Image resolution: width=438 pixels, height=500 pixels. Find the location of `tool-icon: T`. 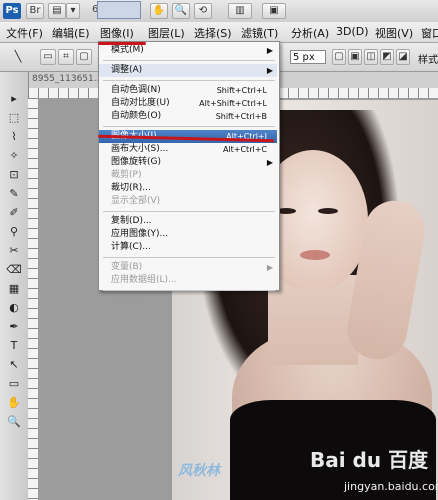

tool-icon: T is located at coordinates (14, 346).